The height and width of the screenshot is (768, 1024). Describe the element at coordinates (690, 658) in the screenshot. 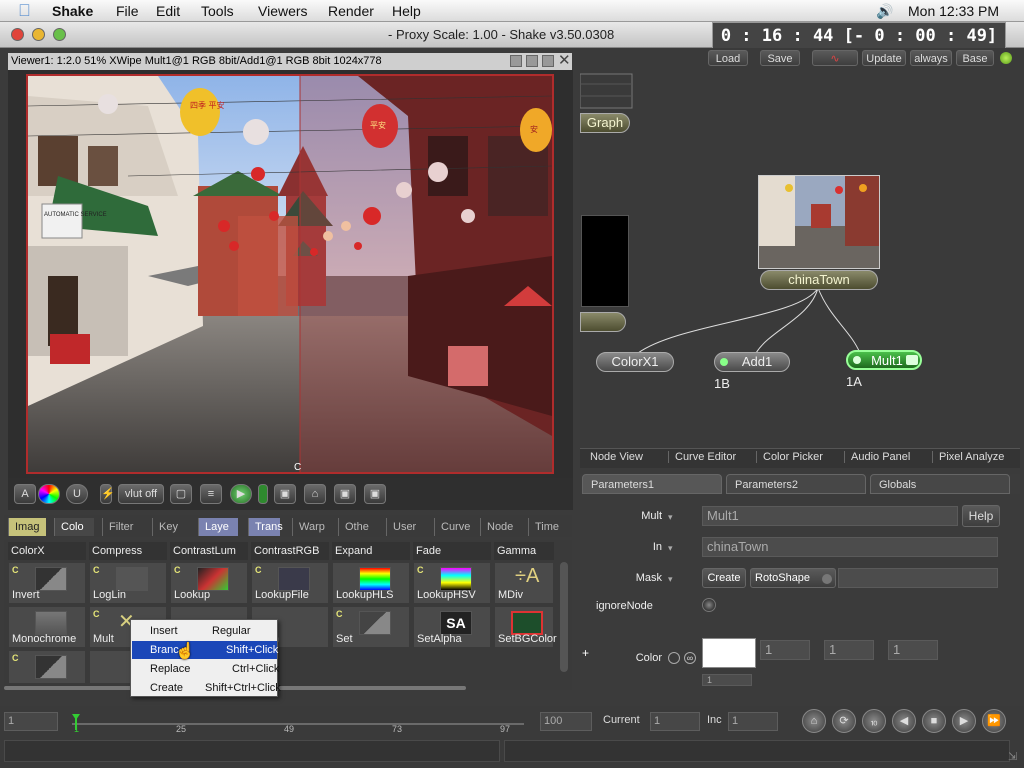

I see `color-picker-icon: ∞` at that location.